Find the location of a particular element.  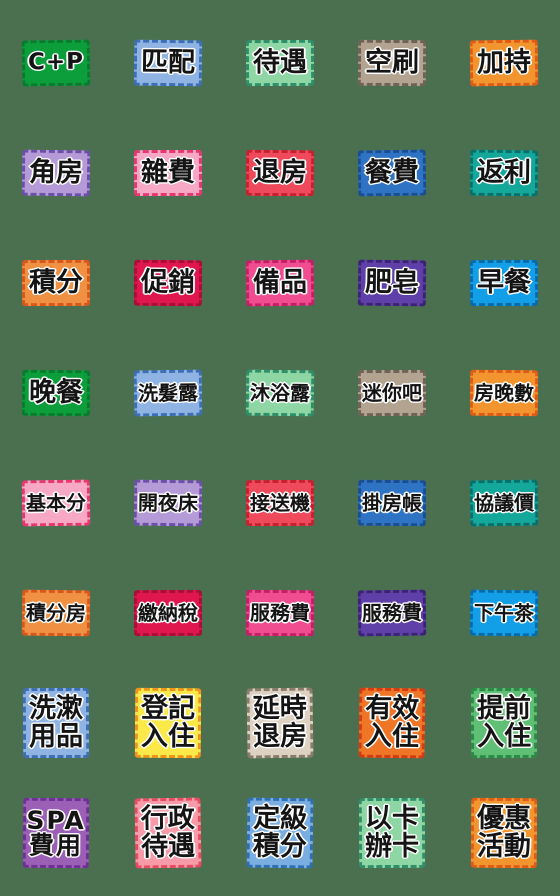

sticker-label-line: 接送機 is located at coordinates (280, 502).